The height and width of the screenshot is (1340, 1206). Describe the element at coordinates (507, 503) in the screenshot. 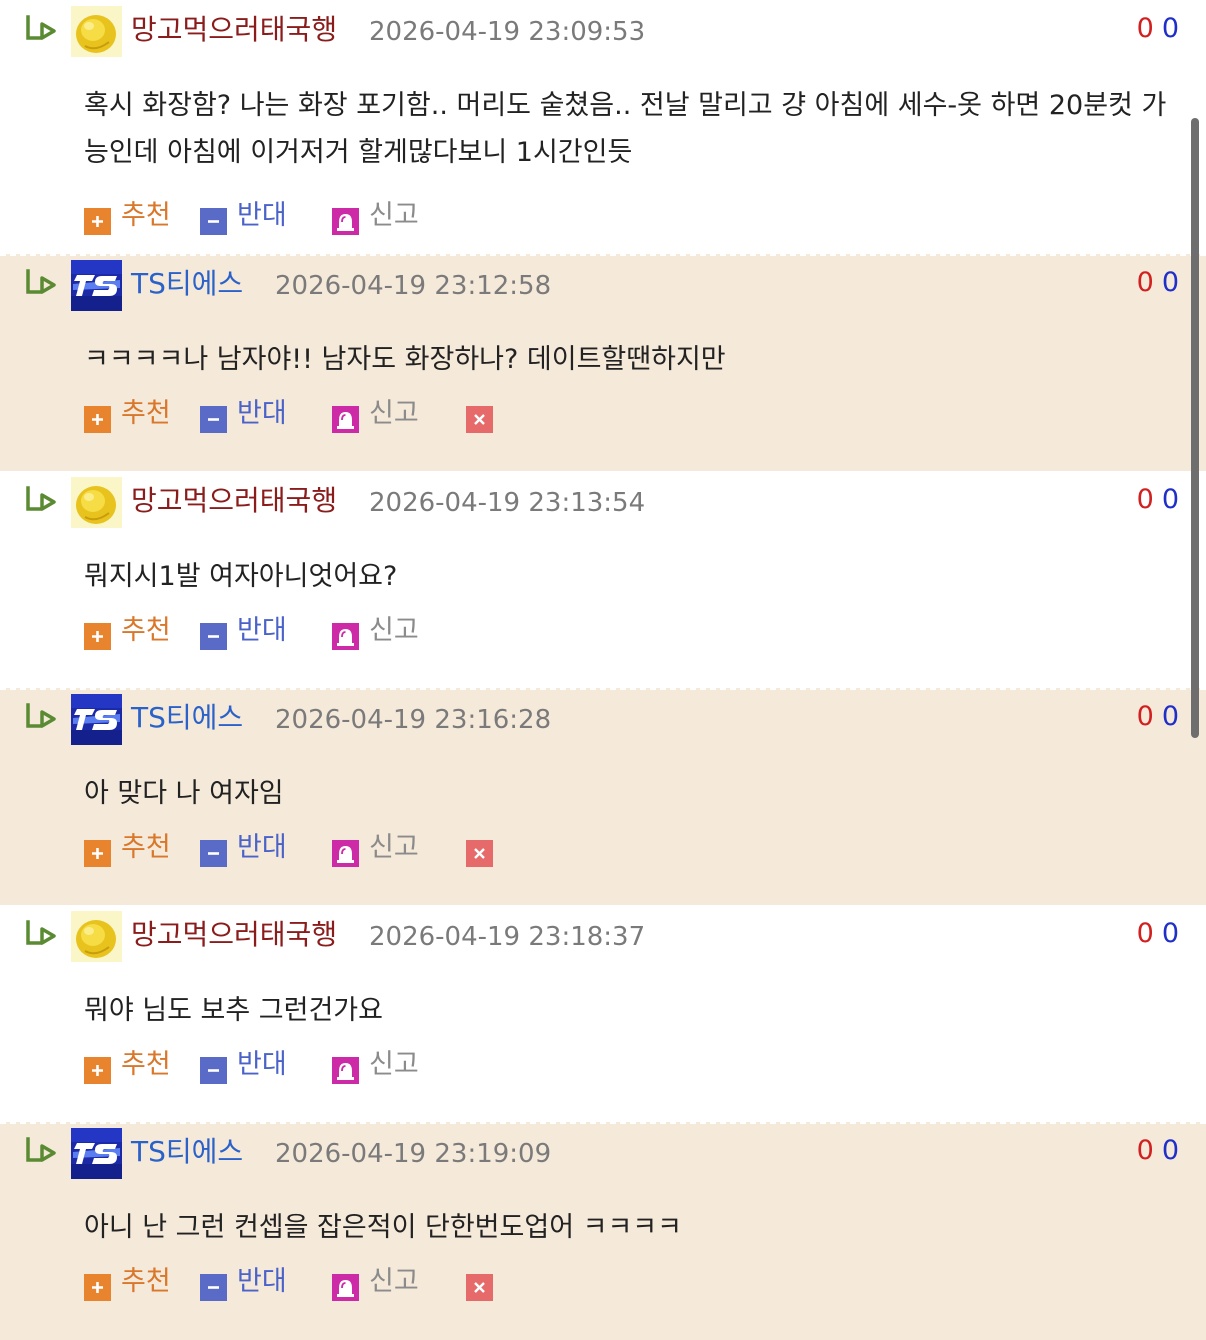

I see `comment-datetime: 2026-04-19 23:13:54` at that location.